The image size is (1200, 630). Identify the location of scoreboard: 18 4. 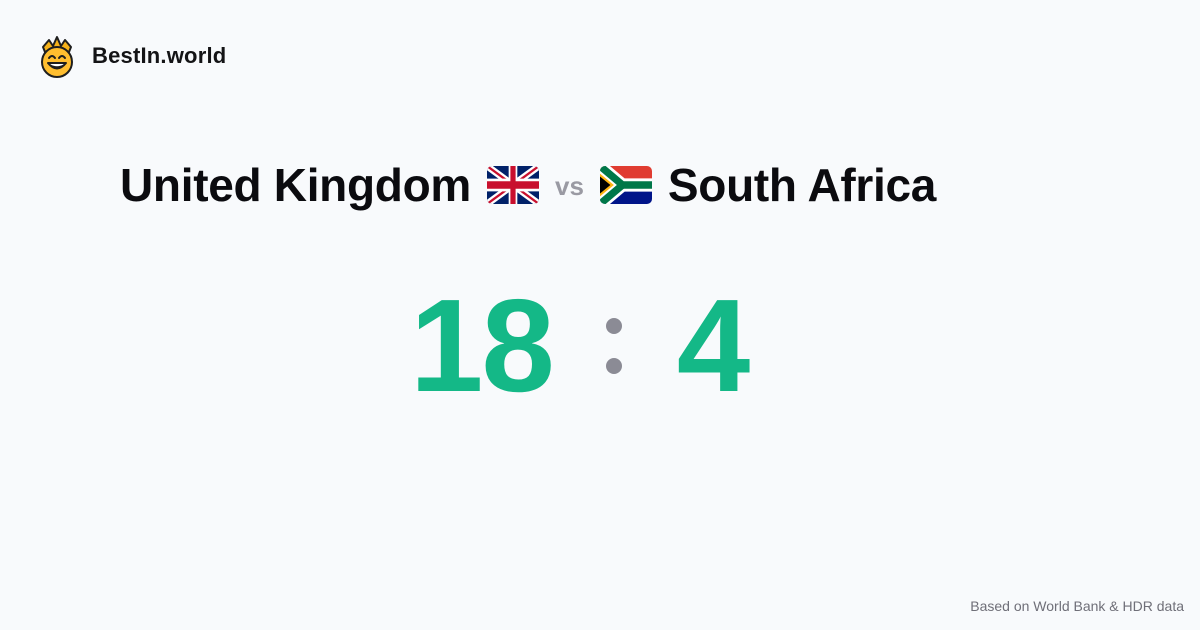
(580, 345).